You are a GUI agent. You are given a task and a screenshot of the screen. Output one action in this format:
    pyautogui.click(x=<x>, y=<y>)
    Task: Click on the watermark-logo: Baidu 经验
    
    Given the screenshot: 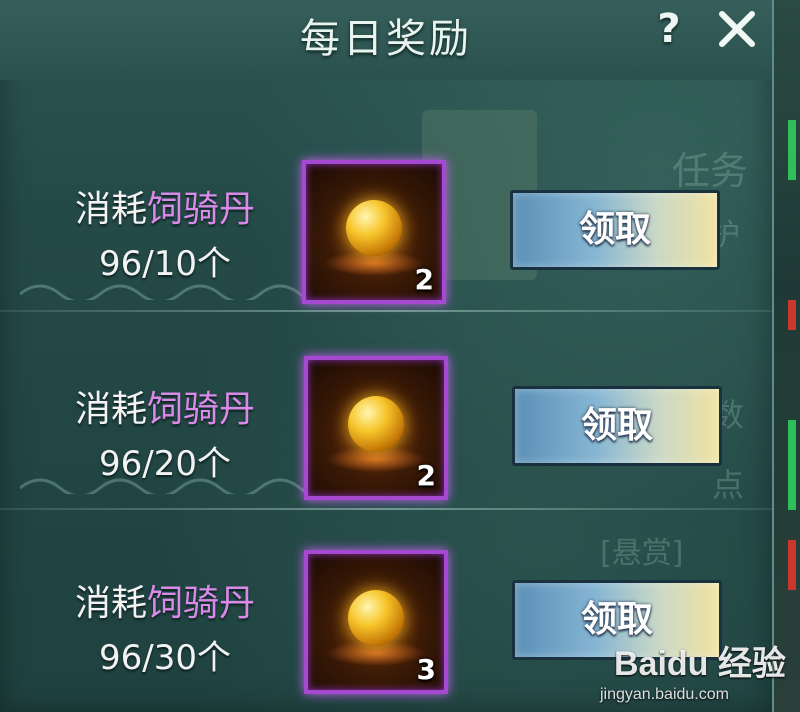 What is the action you would take?
    pyautogui.click(x=700, y=664)
    